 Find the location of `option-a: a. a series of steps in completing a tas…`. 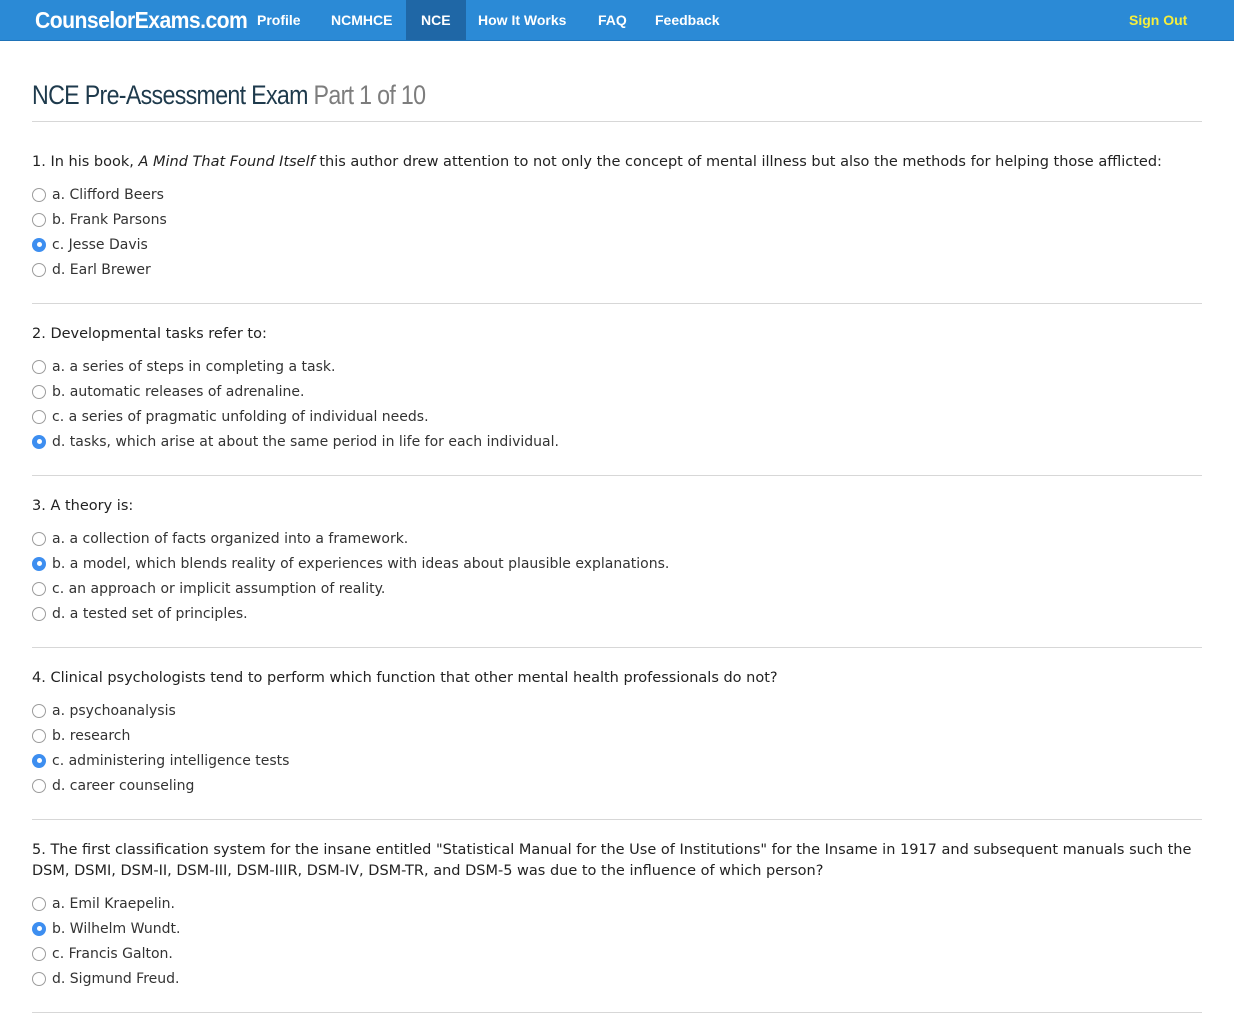

option-a: a. a series of steps in completing a tas… is located at coordinates (617, 366).